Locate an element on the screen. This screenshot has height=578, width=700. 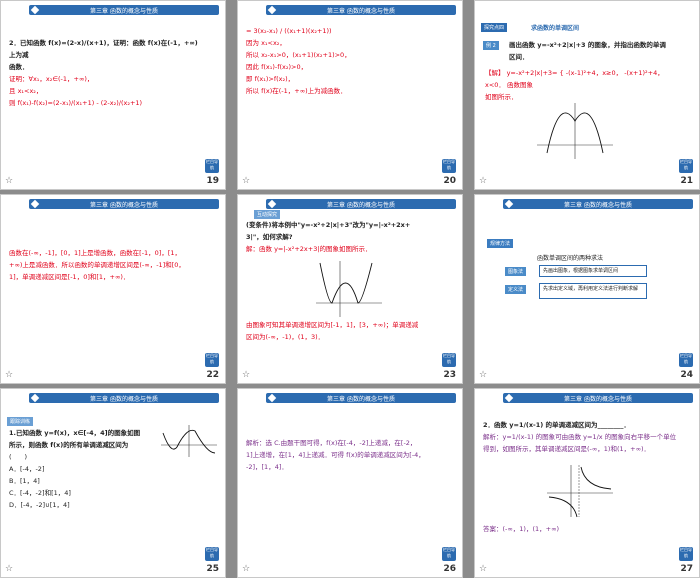
solution-line: 函数在(-∞，-1]，[0，1]上是增函数，函数在[-1，0]，[1， is located at coordinates (95, 253).